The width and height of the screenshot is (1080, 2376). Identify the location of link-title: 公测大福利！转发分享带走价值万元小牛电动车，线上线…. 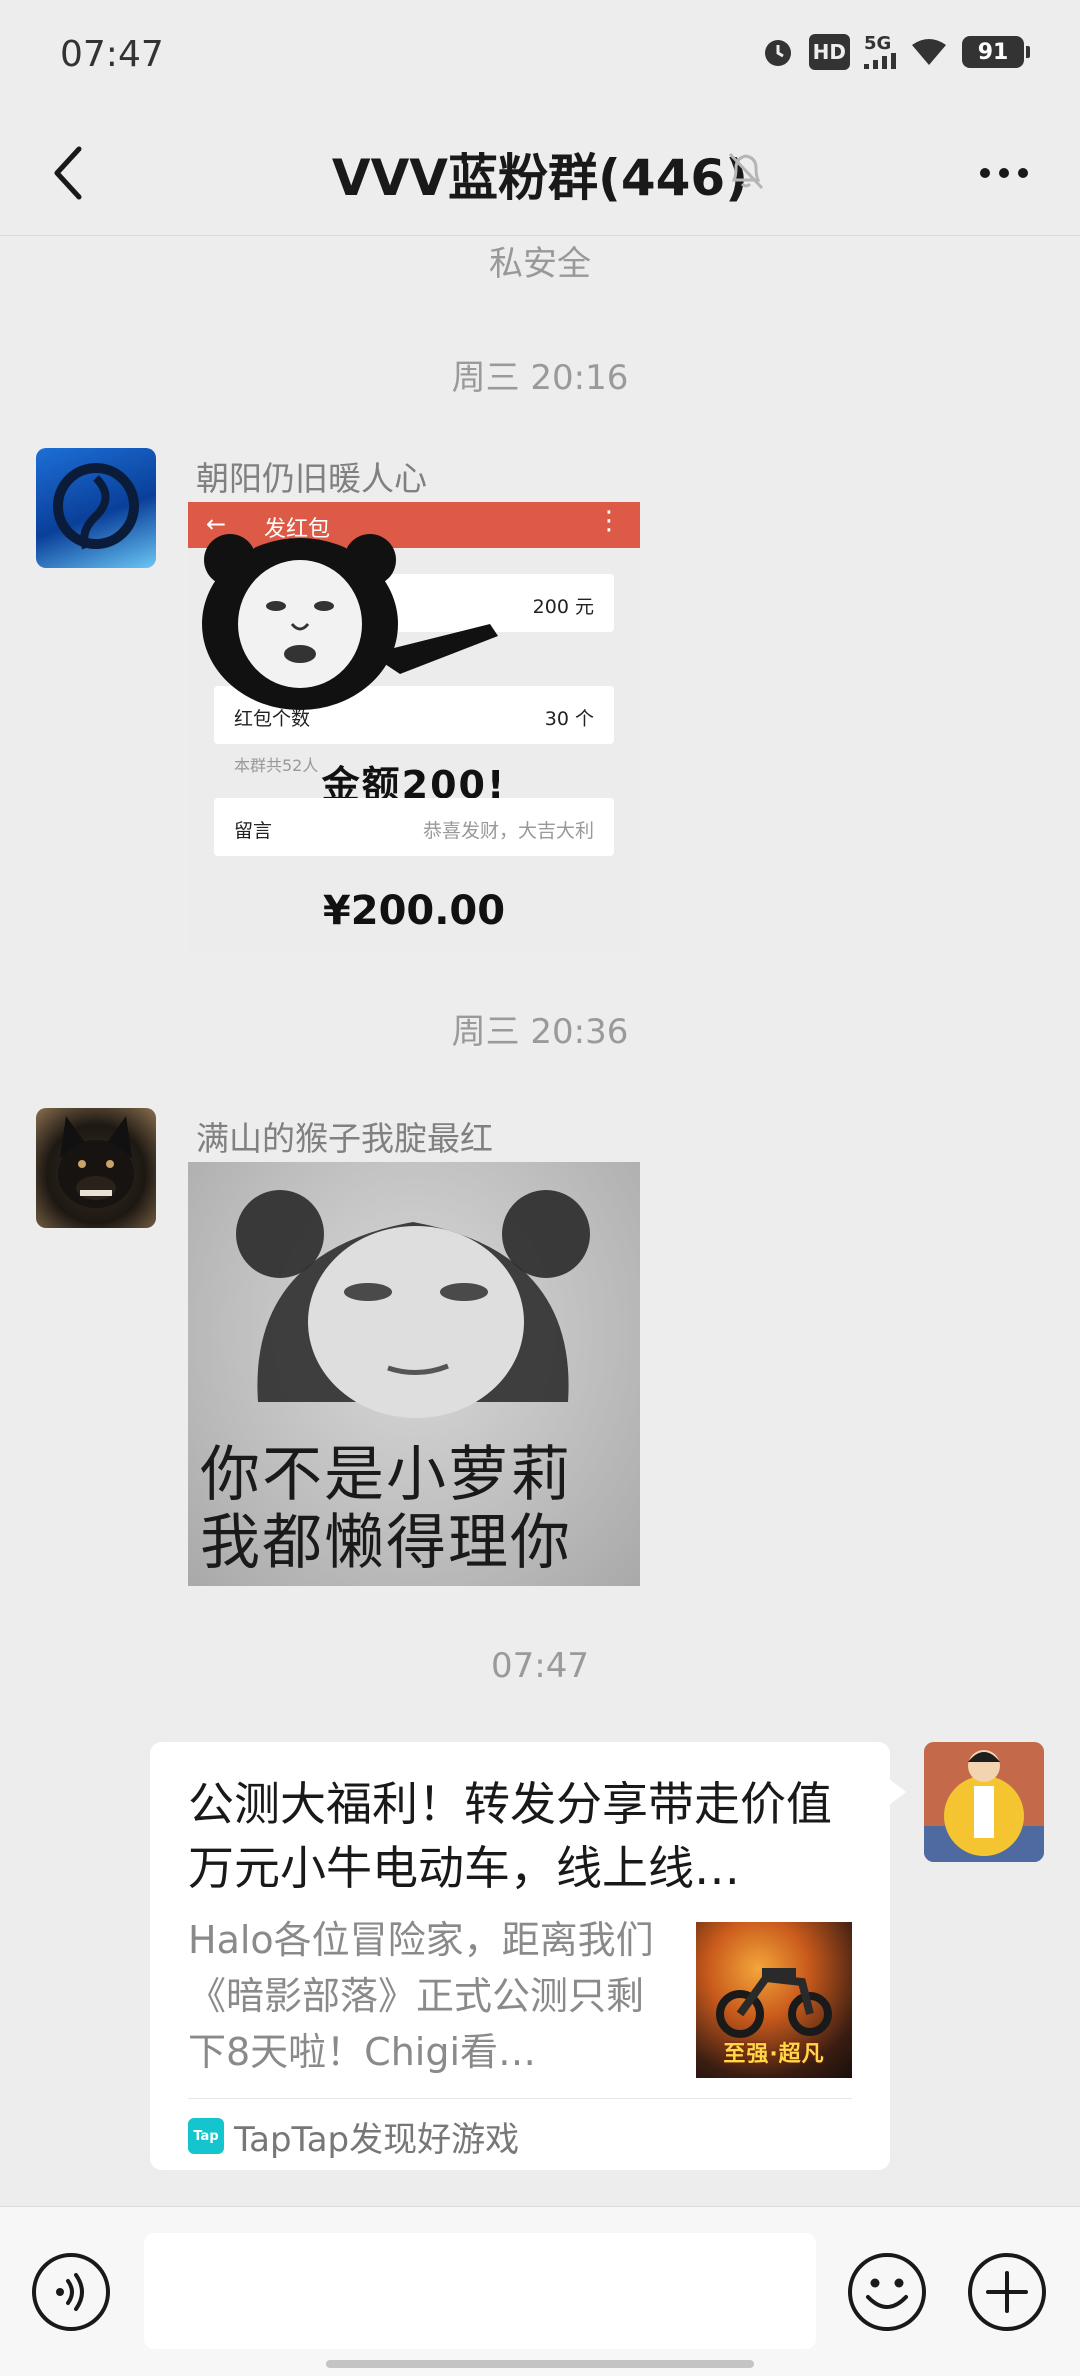
(510, 1836).